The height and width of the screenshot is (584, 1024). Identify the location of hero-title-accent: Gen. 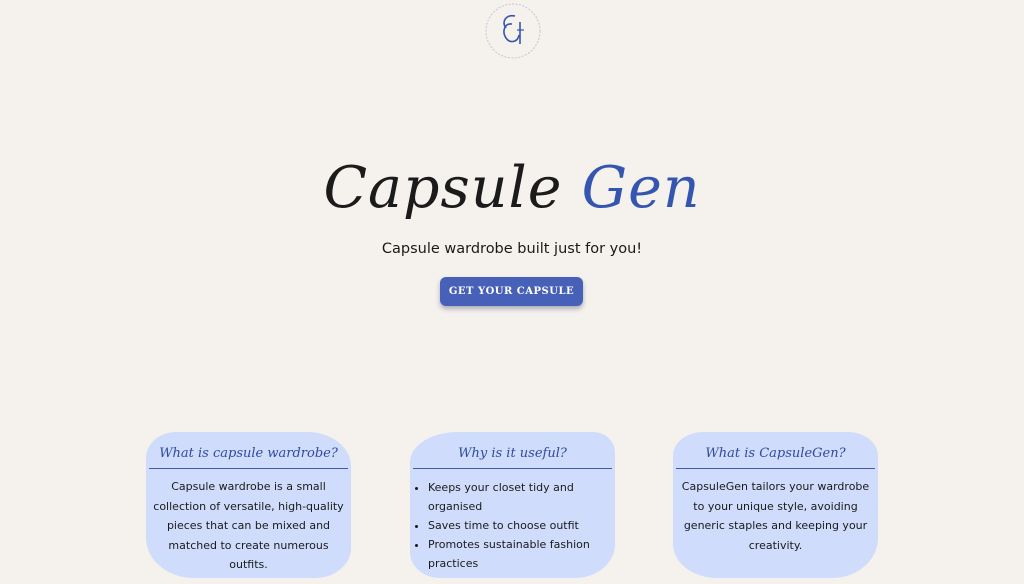
(641, 188).